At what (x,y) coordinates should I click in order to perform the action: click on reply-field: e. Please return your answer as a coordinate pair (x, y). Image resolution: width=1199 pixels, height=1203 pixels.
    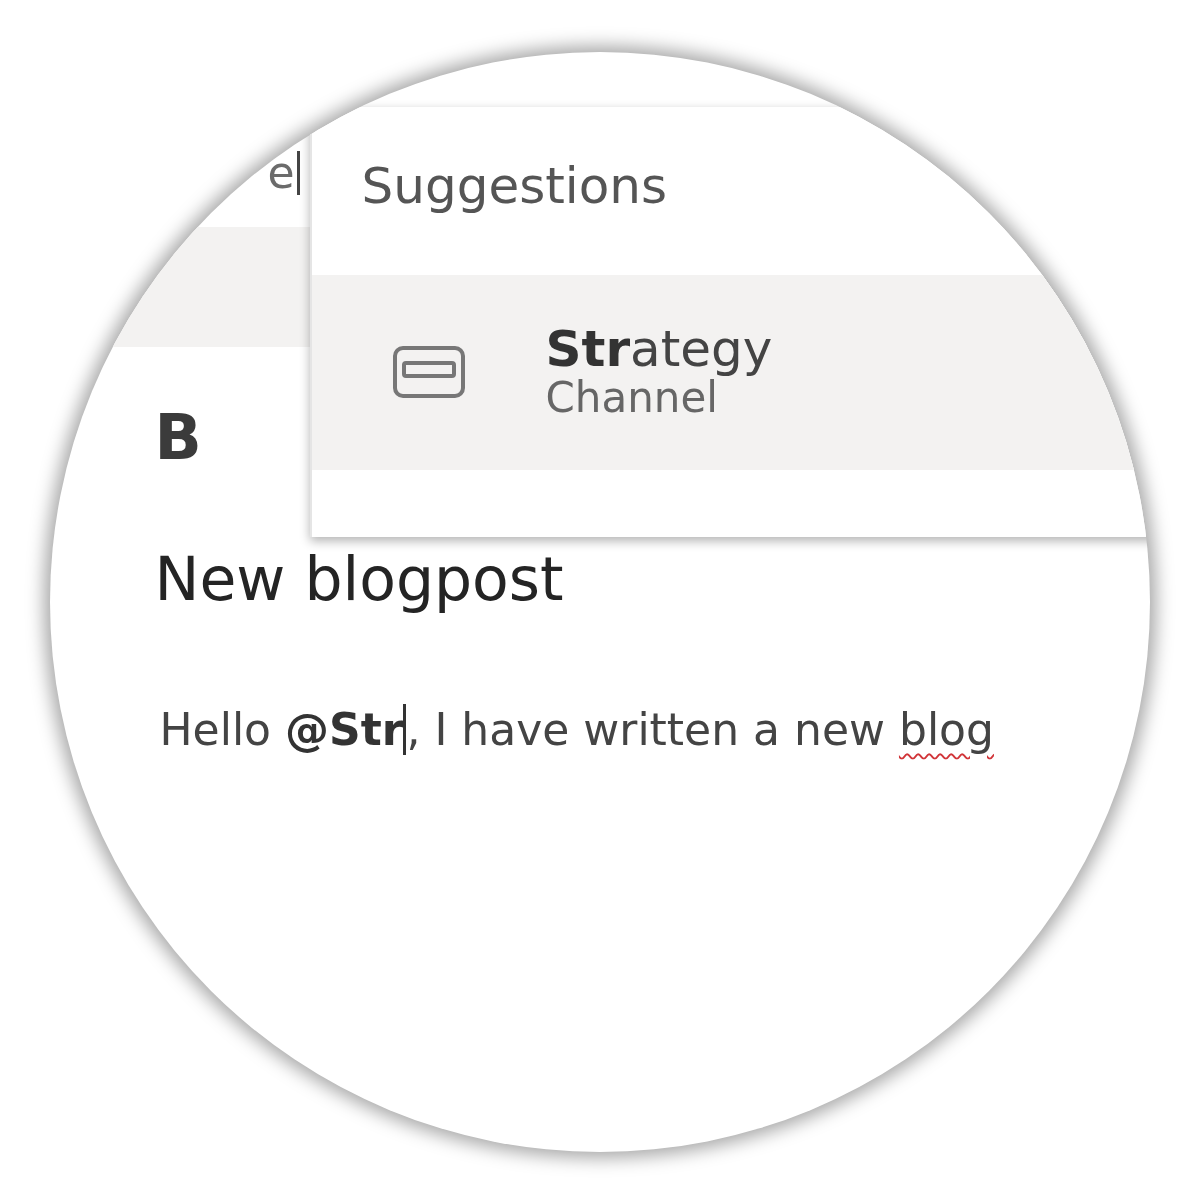
    Looking at the image, I should click on (283, 172).